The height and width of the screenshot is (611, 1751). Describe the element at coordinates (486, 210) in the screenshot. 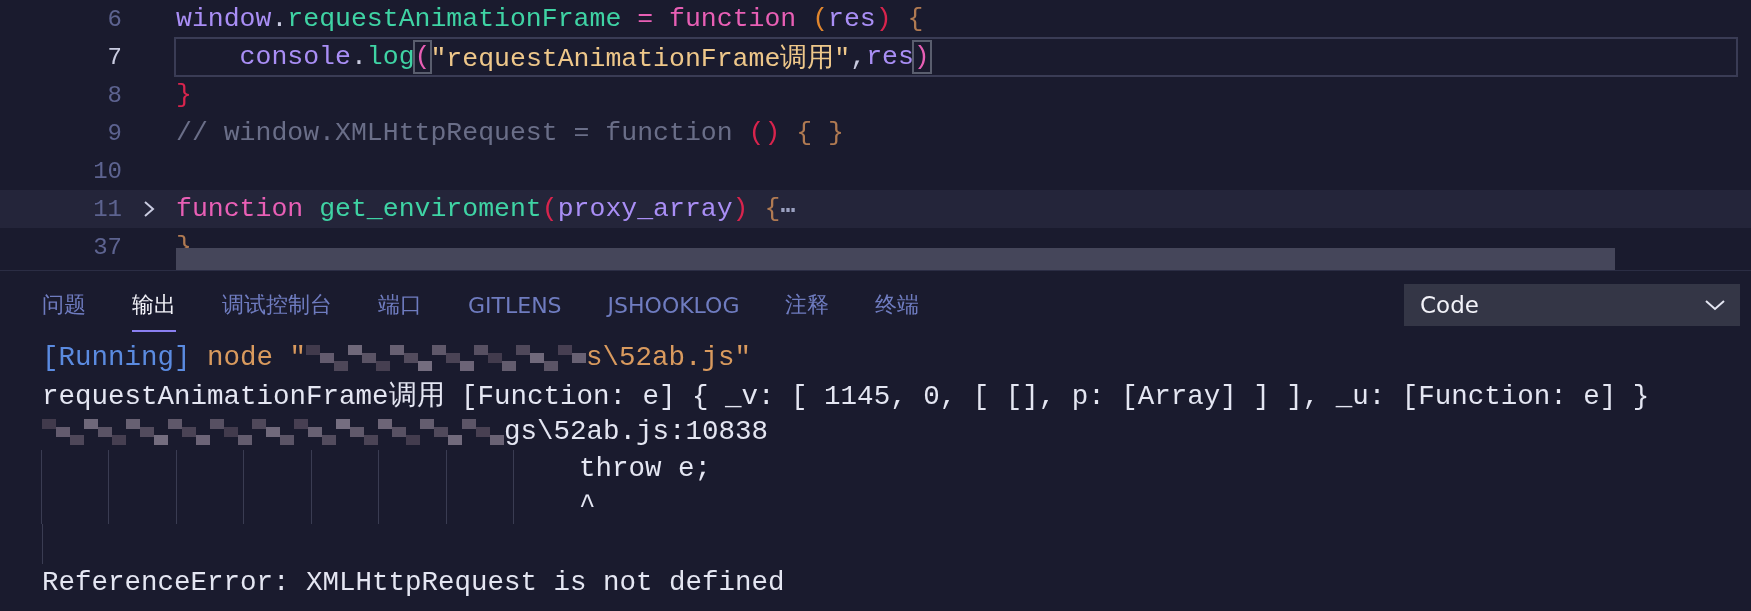

I see `code-line: function get_enviroment(proxy_array) {⋯` at that location.